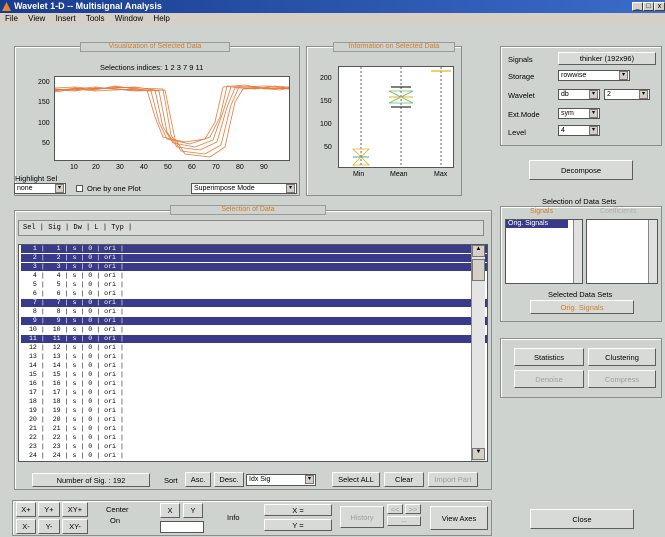 Image resolution: width=665 pixels, height=537 pixels. Describe the element at coordinates (582, 519) in the screenshot. I see `close-button: Close` at that location.